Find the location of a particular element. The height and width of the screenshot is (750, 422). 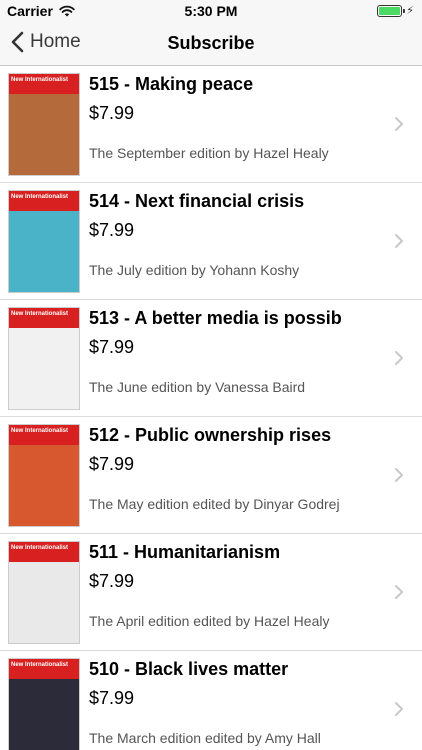

edition-title: 510 - Black lives matter is located at coordinates (189, 669).